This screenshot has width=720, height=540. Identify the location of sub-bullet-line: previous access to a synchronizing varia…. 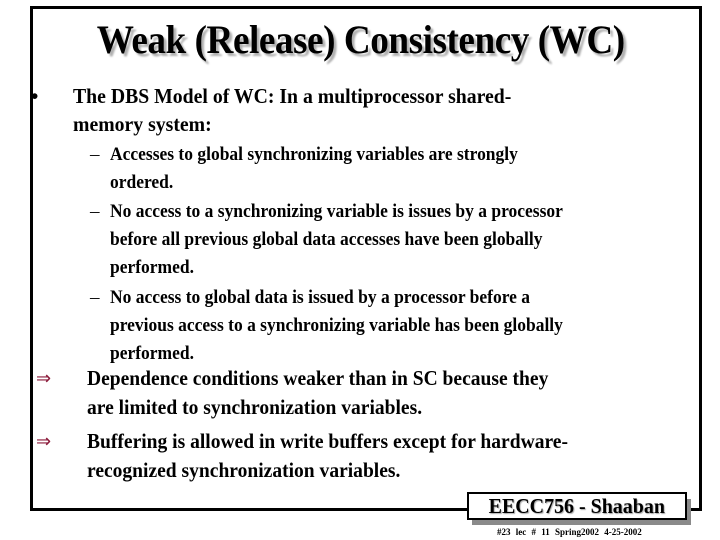
(336, 325).